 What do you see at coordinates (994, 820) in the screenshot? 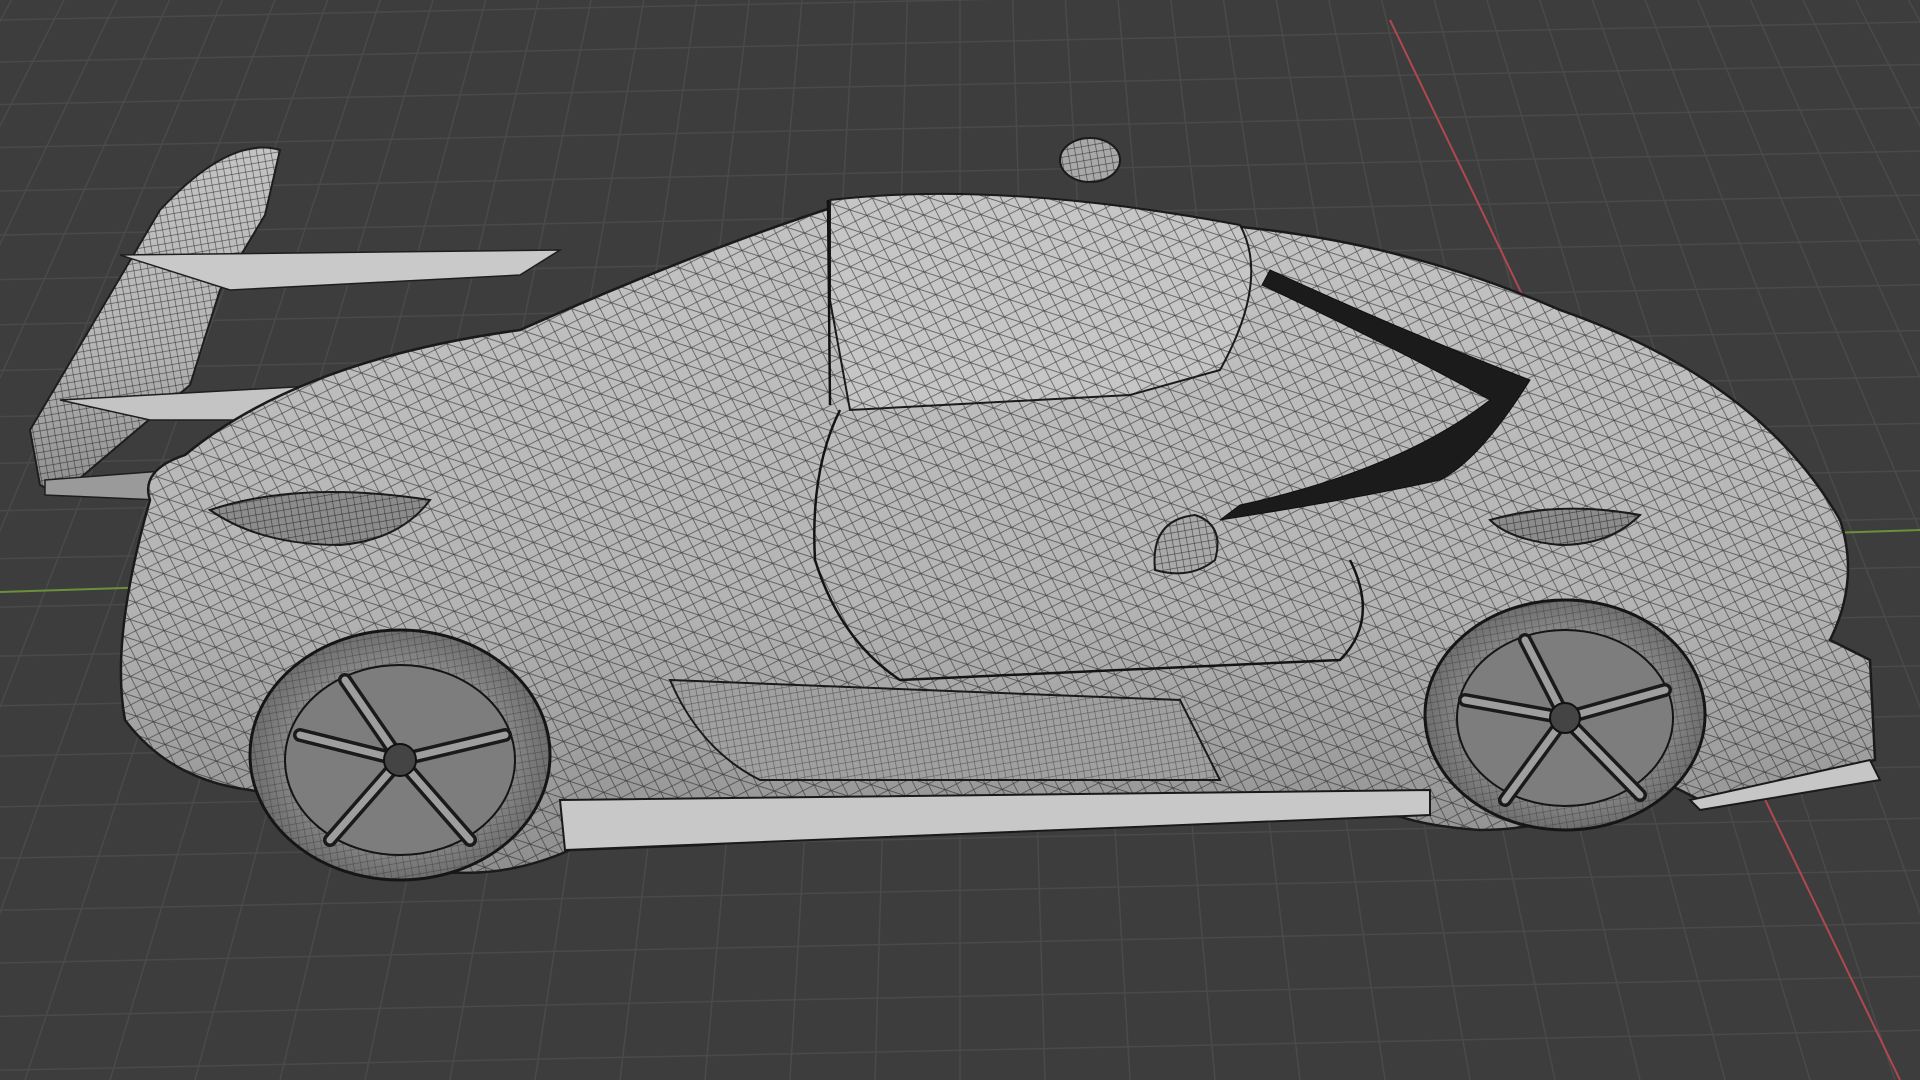
I see `side-skirt` at bounding box center [994, 820].